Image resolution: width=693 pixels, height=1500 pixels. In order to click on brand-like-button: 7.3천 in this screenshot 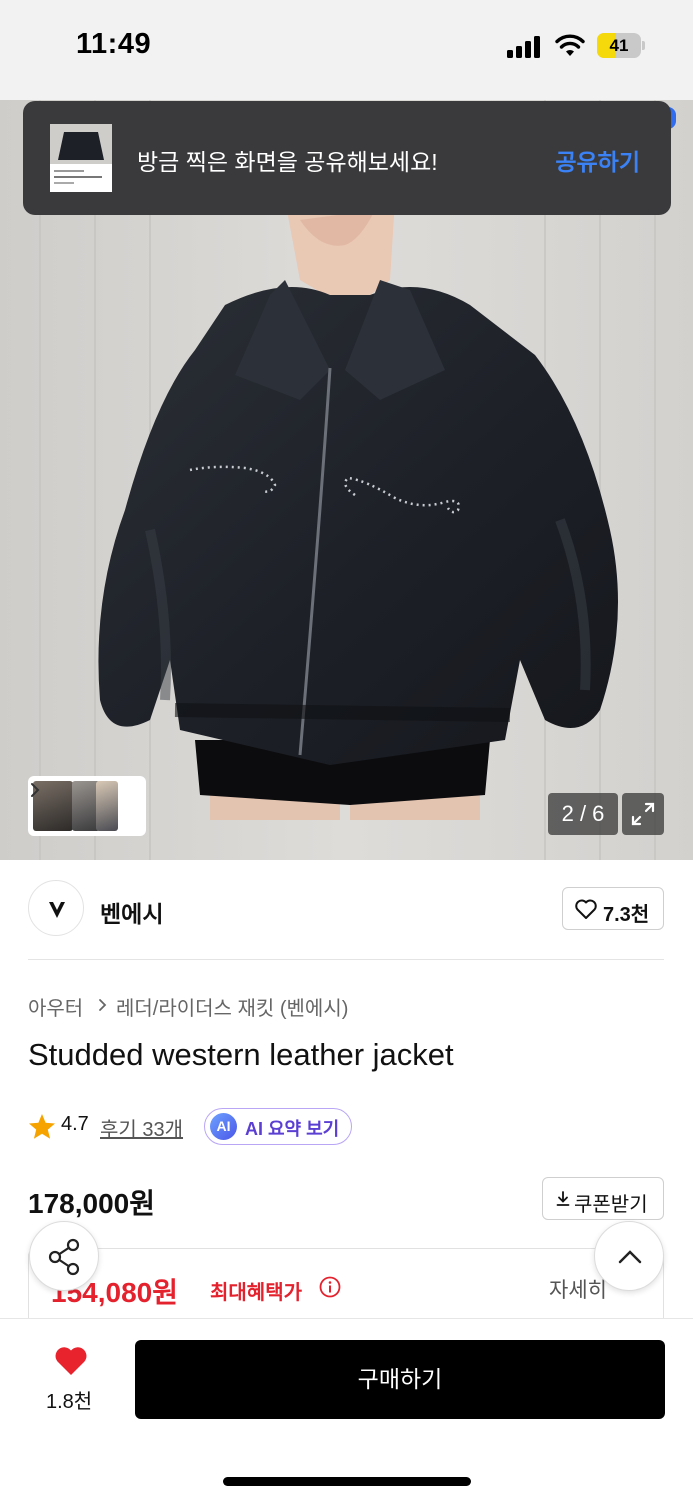, I will do `click(613, 908)`.